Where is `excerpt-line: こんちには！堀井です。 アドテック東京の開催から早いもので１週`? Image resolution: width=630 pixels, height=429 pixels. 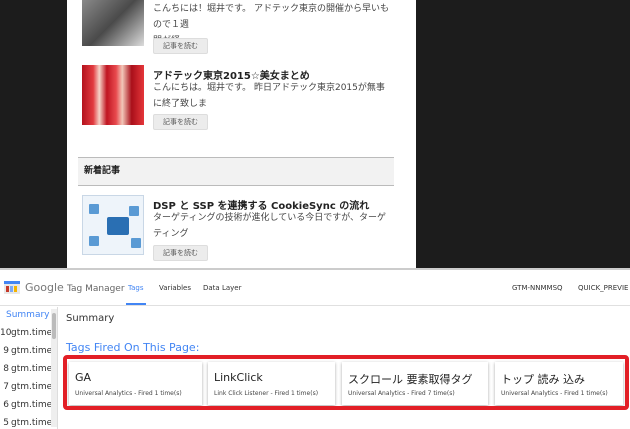
excerpt-line: こんちには！堀井です。 アドテック東京の開催から早いもので１週 is located at coordinates (271, 17).